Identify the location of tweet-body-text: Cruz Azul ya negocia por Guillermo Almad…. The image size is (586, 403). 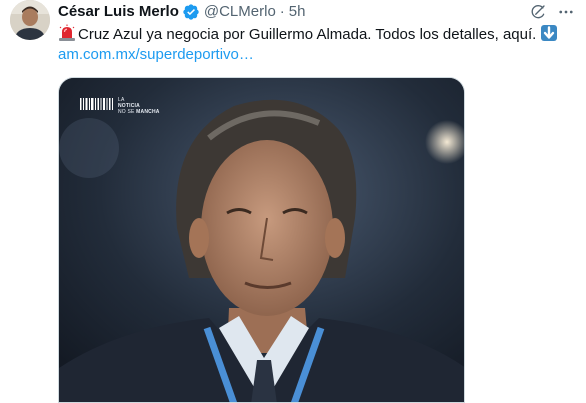
(307, 34).